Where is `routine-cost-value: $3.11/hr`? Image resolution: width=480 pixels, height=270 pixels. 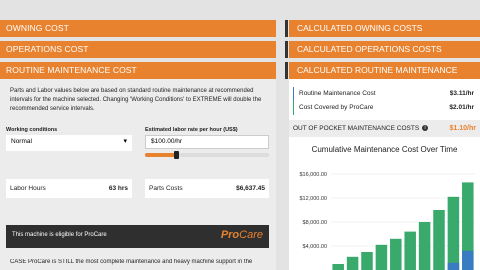
routine-cost-value: $3.11/hr is located at coordinates (461, 93).